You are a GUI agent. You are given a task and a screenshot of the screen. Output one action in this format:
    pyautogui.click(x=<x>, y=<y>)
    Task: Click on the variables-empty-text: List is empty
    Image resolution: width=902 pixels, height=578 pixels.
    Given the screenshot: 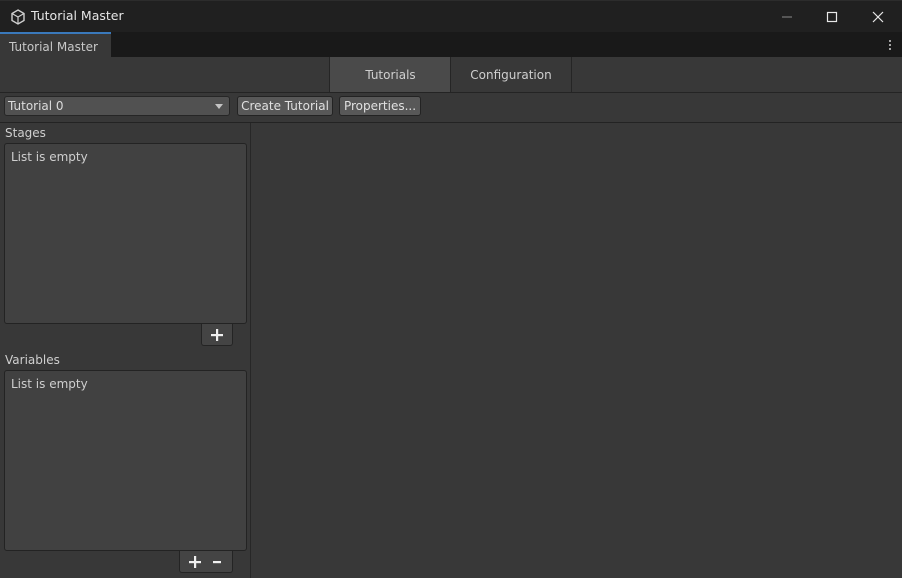 What is the action you would take?
    pyautogui.click(x=49, y=384)
    